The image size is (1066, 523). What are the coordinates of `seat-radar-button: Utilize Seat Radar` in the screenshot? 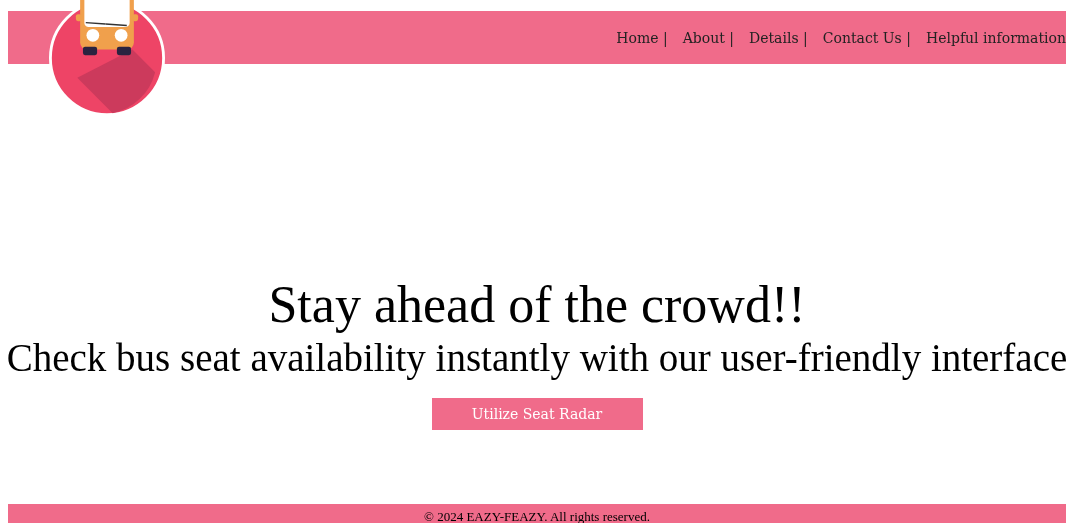 It's located at (537, 414).